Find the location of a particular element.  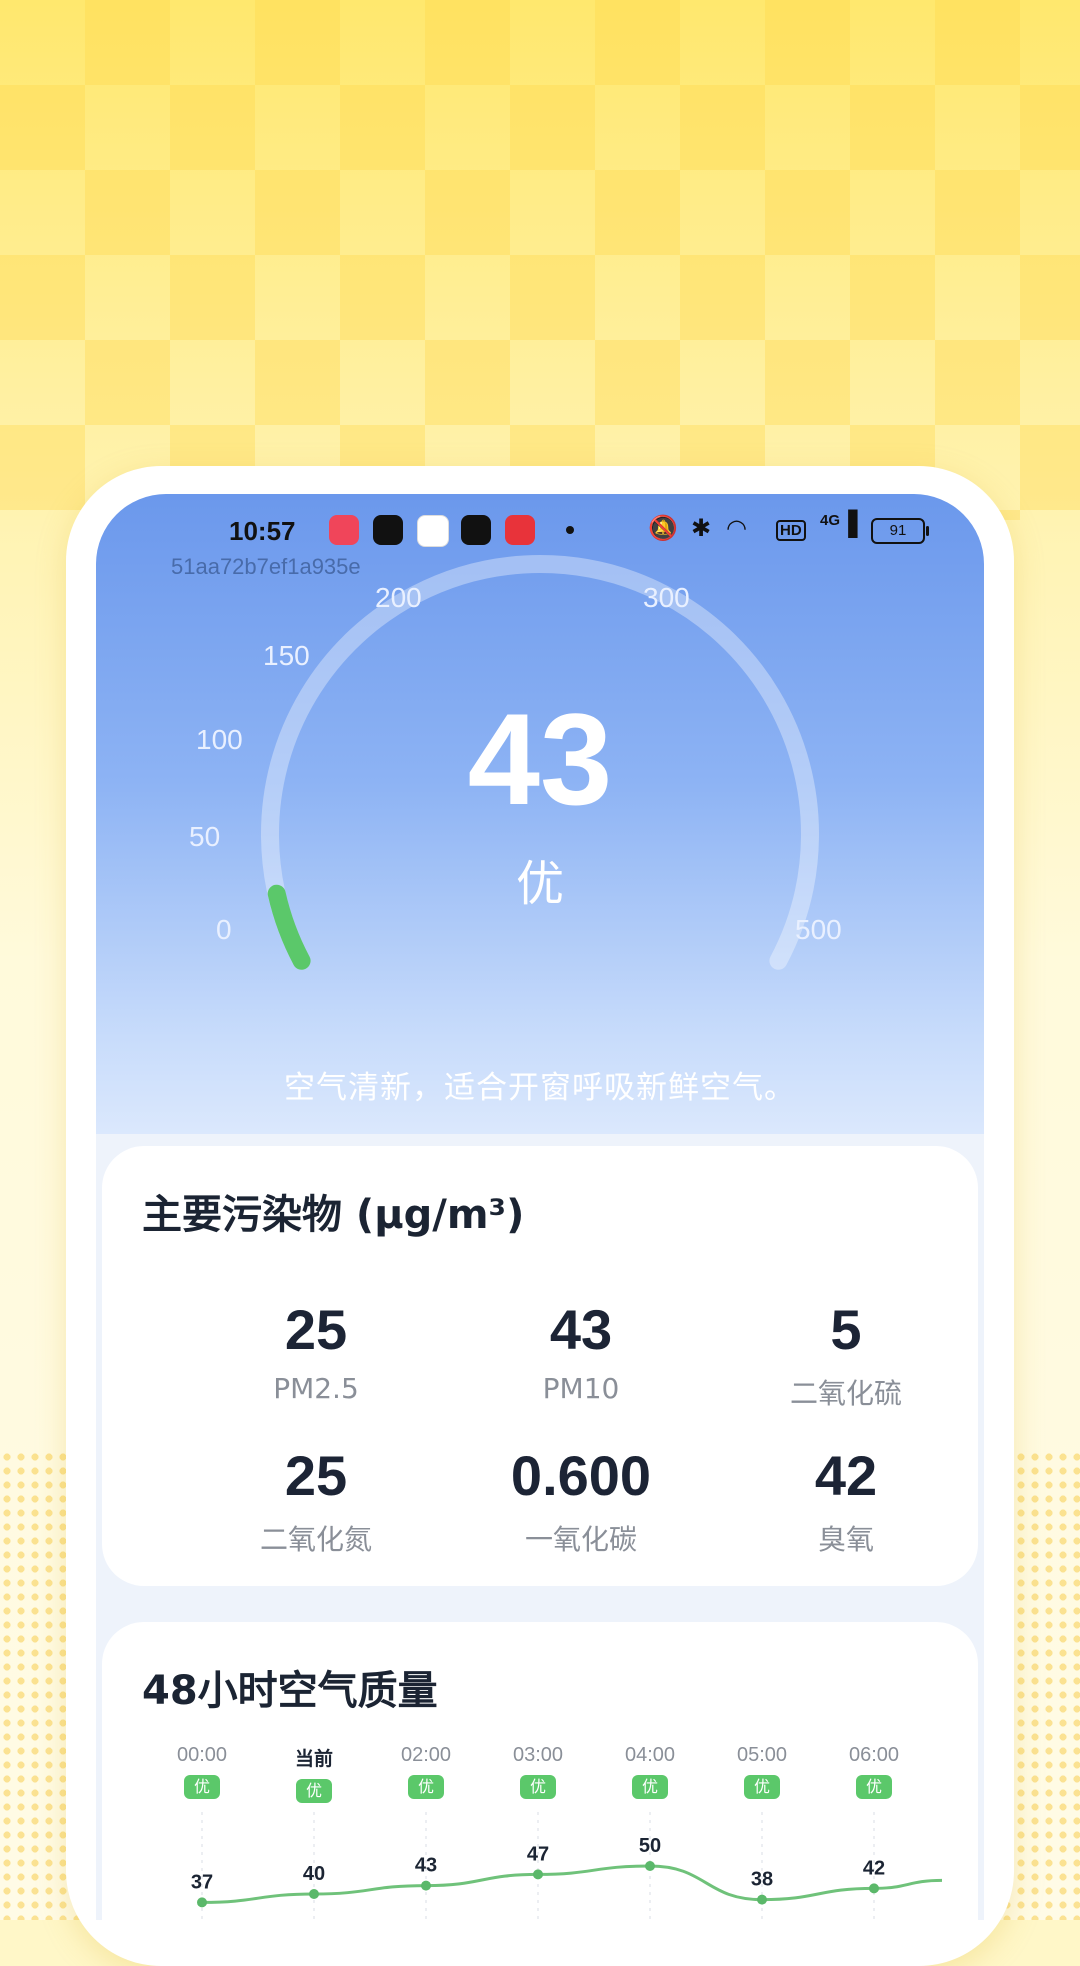

pollutant-pm10: 43 PM10 is located at coordinates (581, 1352).